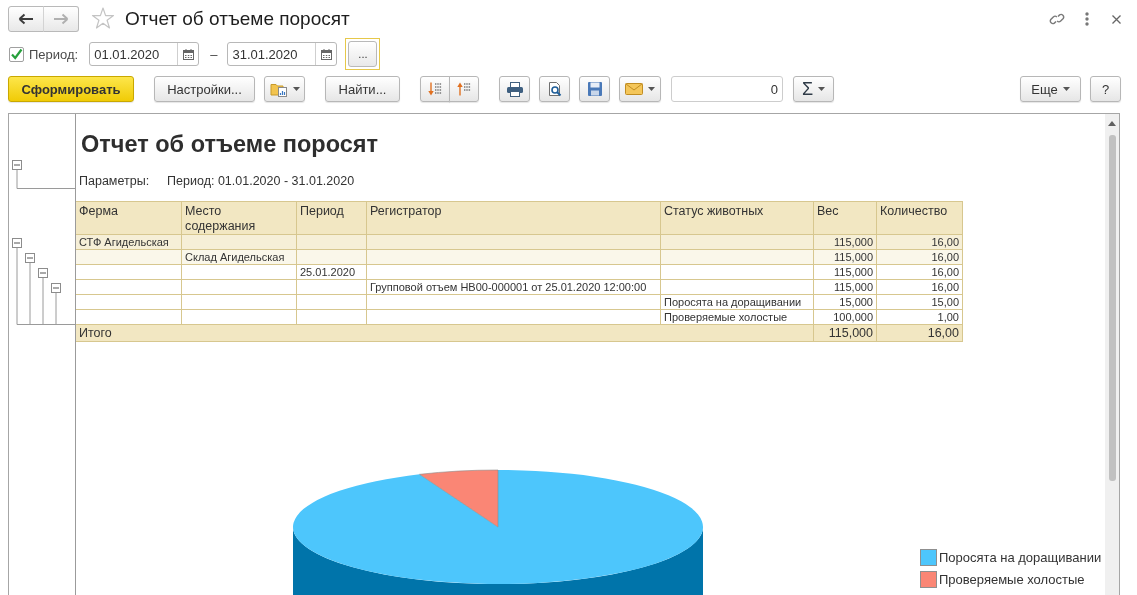 This screenshot has height=595, width=1137. I want to click on scrollbar-thumb, so click(1112, 308).